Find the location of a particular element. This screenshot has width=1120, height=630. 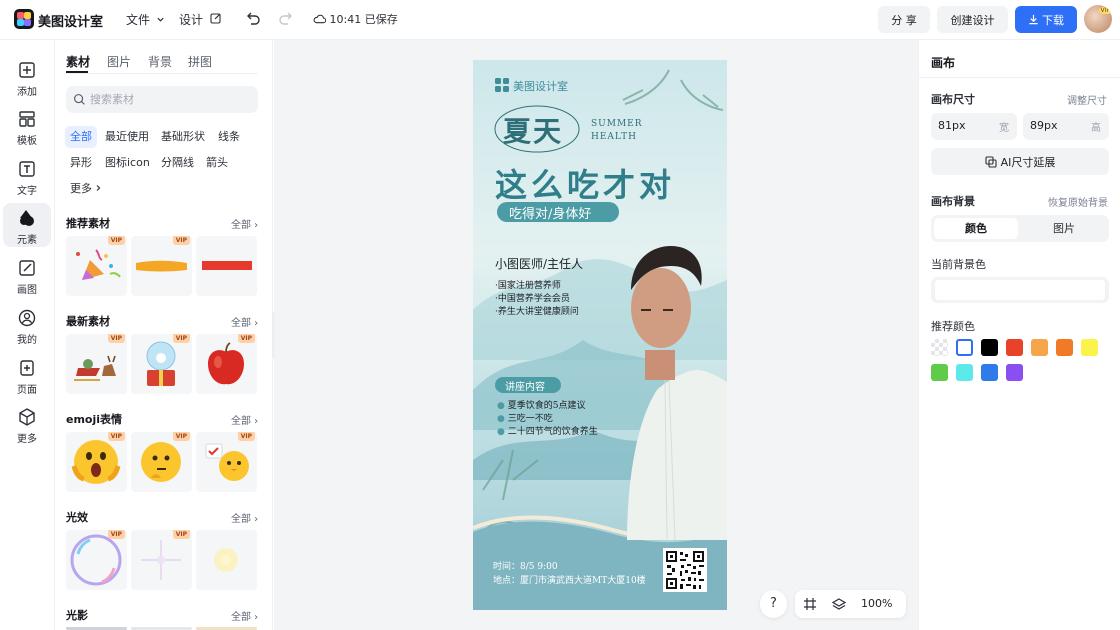

rail-item-templates: 模板 is located at coordinates (27, 126).